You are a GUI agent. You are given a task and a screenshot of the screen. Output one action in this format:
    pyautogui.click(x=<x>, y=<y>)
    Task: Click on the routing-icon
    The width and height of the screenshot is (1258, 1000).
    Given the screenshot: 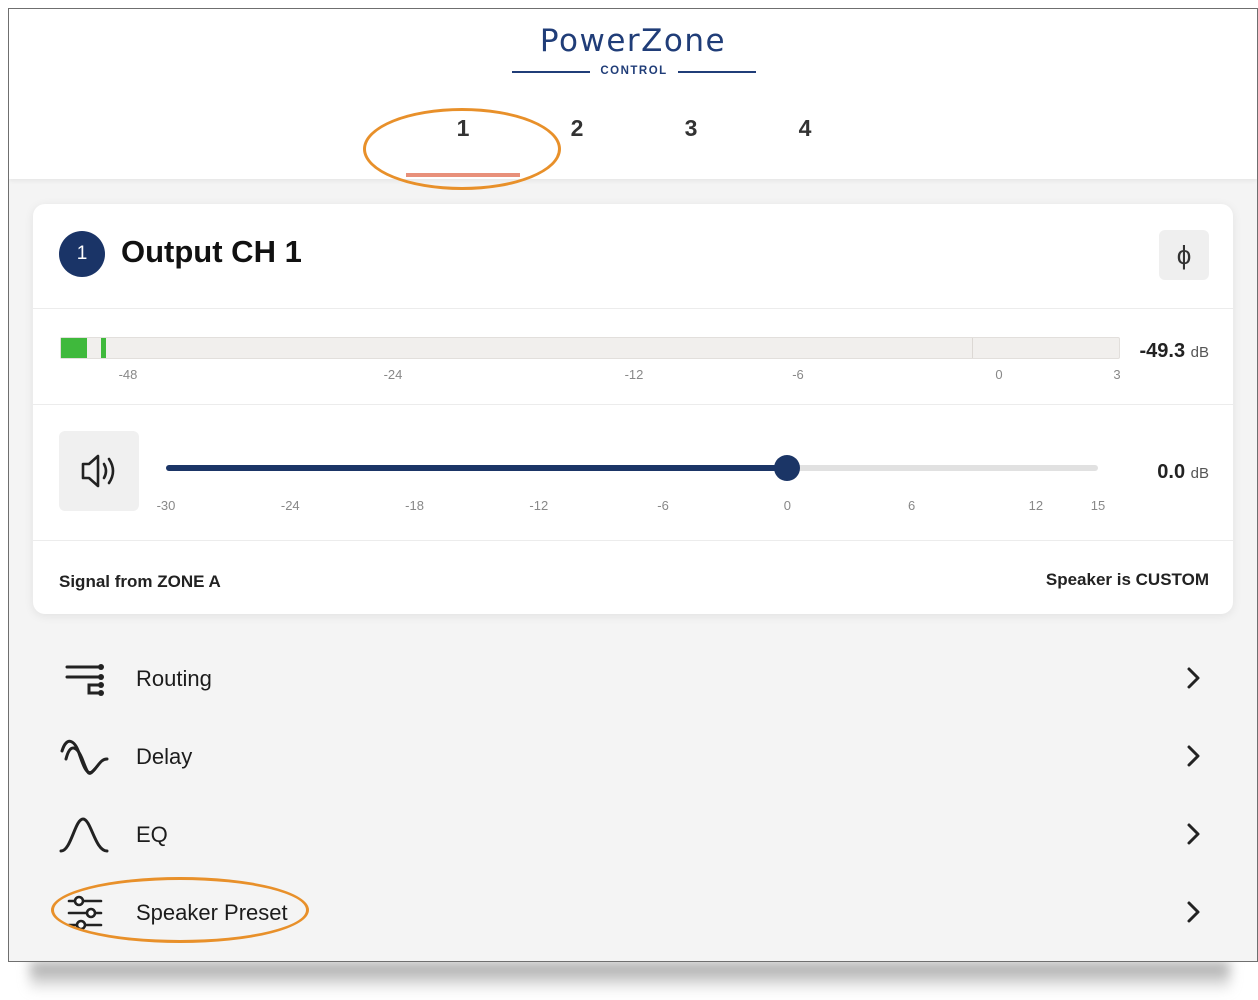 What is the action you would take?
    pyautogui.click(x=84, y=680)
    